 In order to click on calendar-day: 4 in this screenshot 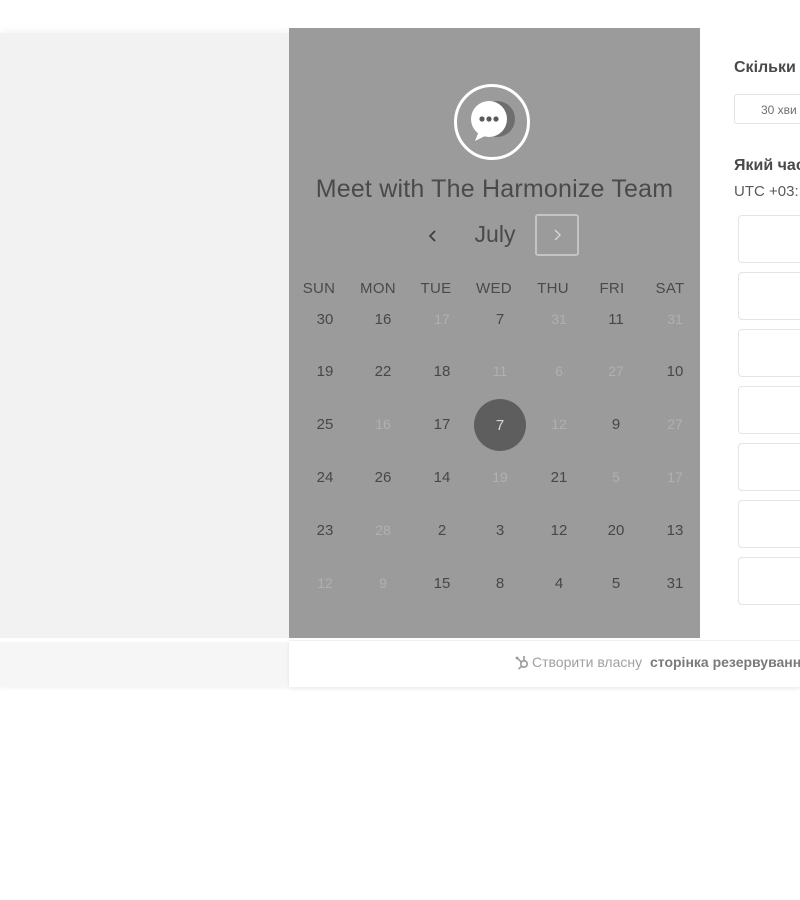, I will do `click(559, 583)`.